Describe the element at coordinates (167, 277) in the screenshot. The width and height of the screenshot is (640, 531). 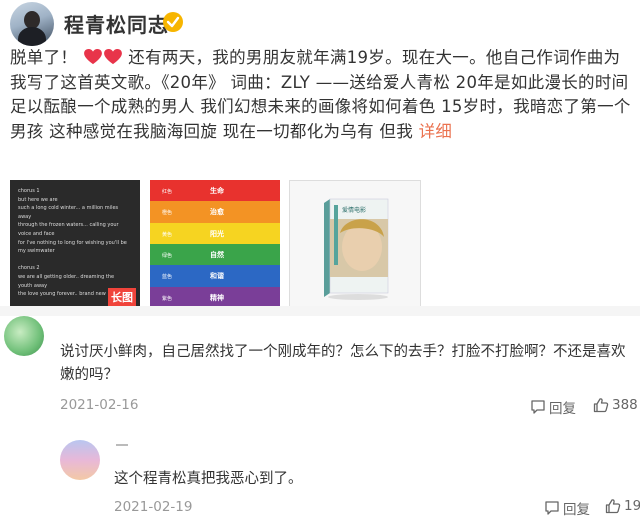
I see `stripe-color-label: 蓝色` at that location.